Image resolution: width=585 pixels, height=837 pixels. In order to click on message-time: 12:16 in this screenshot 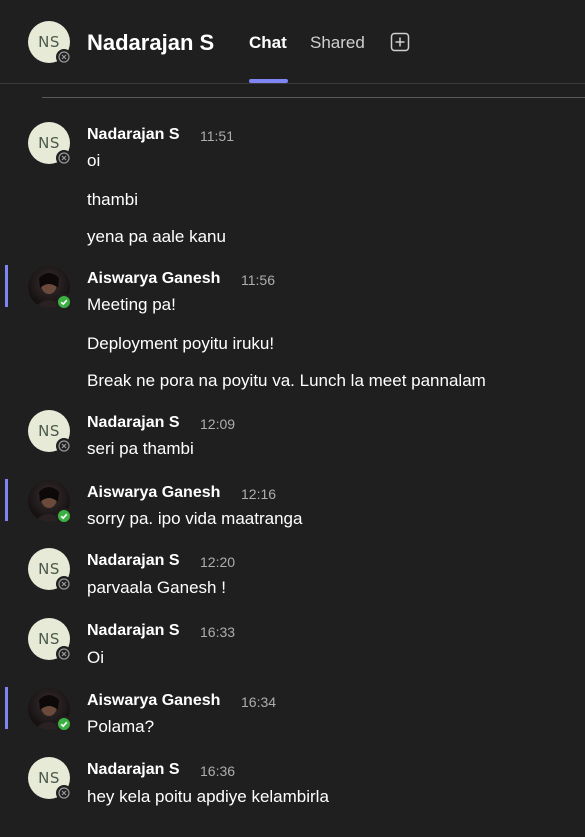, I will do `click(259, 494)`.